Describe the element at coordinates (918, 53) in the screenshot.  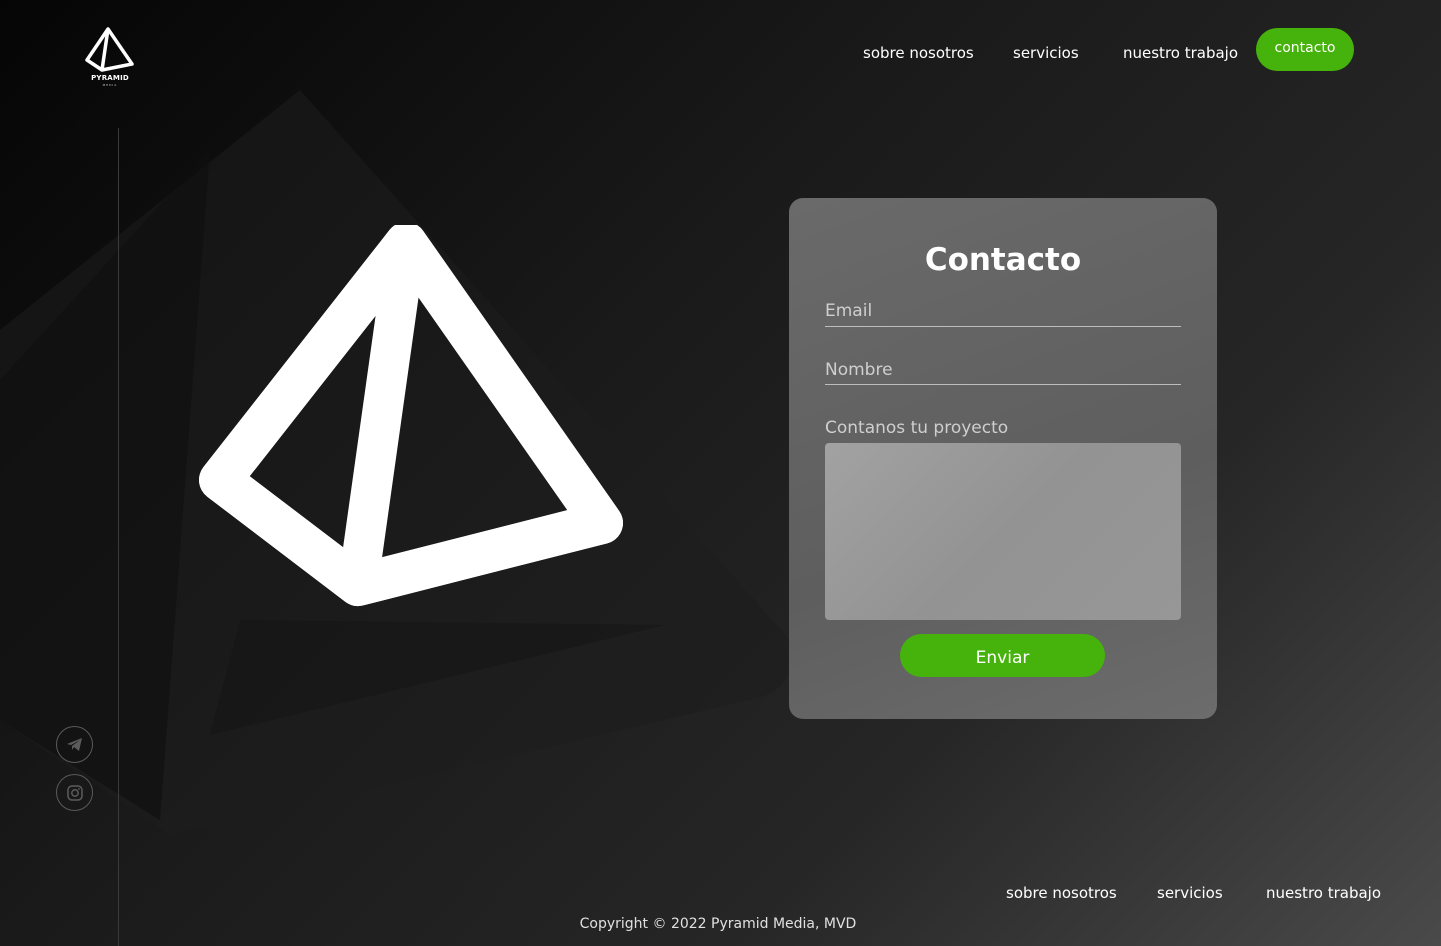
I see `nav-sobre-nosotros: sobre nosotros` at that location.